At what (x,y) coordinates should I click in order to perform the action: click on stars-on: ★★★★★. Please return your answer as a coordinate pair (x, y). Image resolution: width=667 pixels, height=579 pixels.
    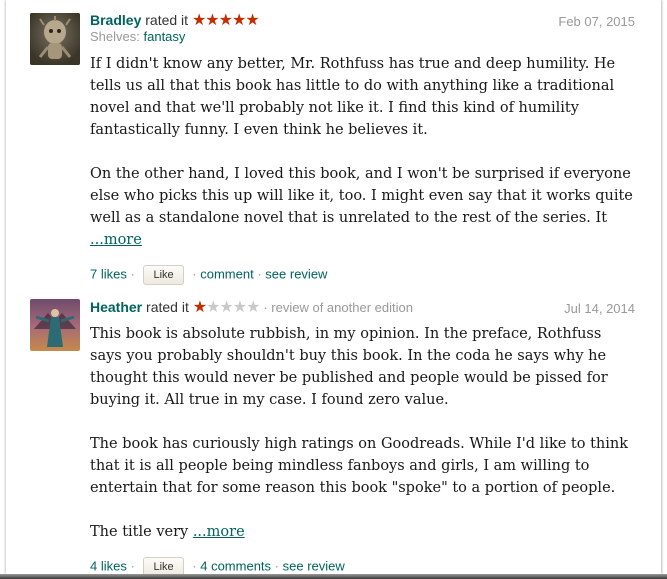
    Looking at the image, I should click on (225, 20).